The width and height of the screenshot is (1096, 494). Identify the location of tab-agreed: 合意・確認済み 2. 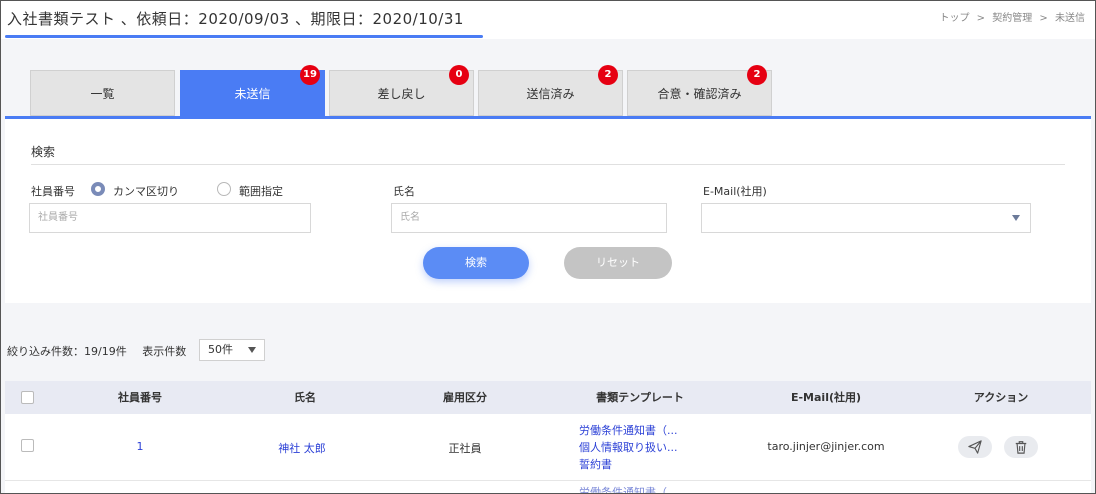
(699, 90).